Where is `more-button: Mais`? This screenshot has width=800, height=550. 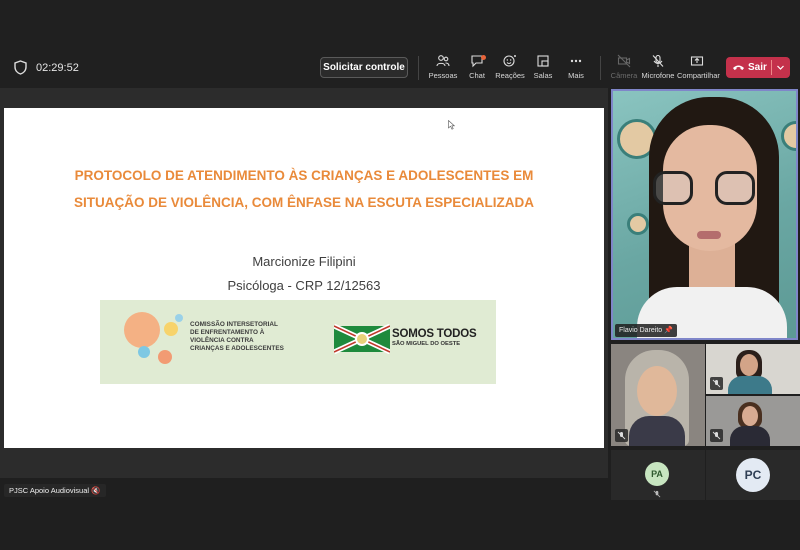 more-button: Mais is located at coordinates (576, 69).